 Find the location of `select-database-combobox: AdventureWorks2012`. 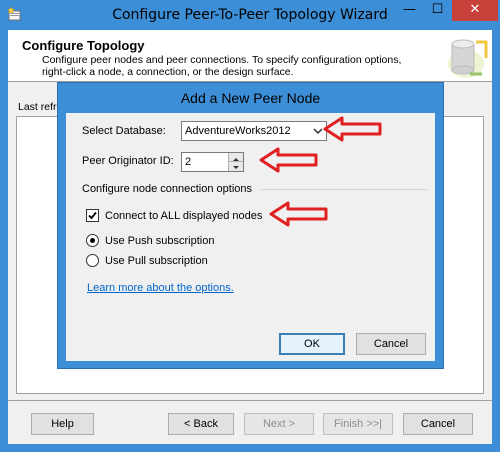

select-database-combobox: AdventureWorks2012 is located at coordinates (254, 131).